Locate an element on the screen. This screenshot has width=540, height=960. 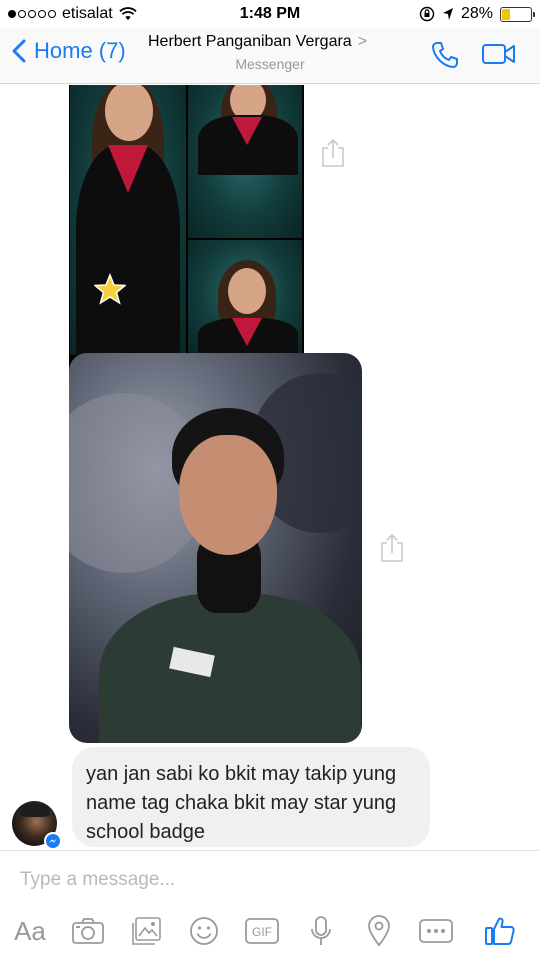
chevron-right-icon: > is located at coordinates (362, 41).